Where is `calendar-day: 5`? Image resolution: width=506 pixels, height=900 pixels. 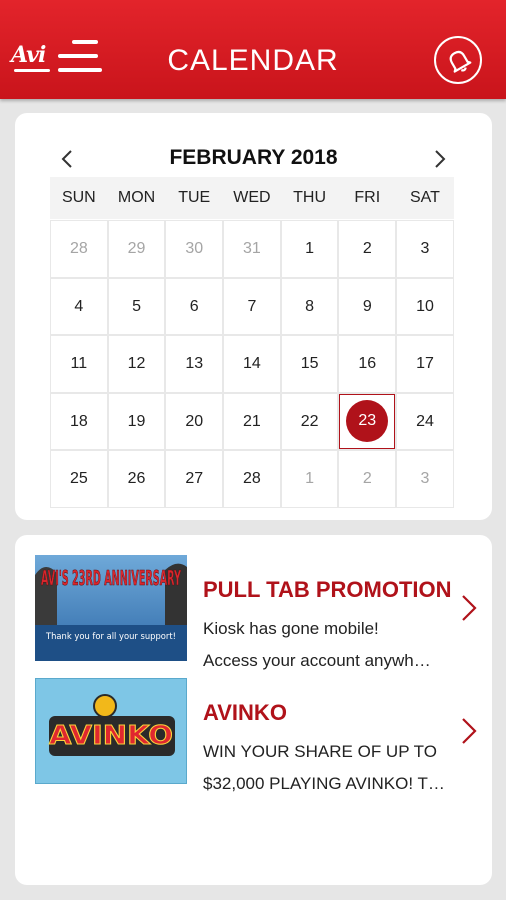
calendar-day: 5 is located at coordinates (136, 306).